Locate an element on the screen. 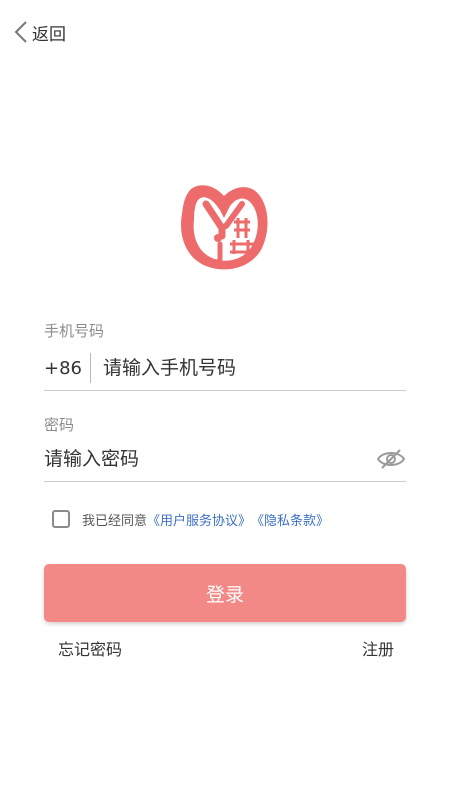  terms-link: 《用户服务协议》 is located at coordinates (199, 519).